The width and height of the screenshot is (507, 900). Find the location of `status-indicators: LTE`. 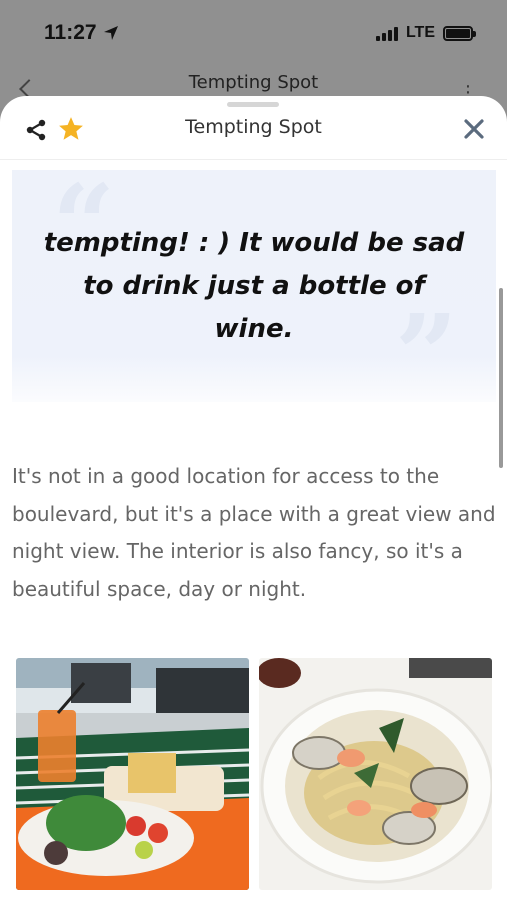

status-indicators: LTE is located at coordinates (425, 33).